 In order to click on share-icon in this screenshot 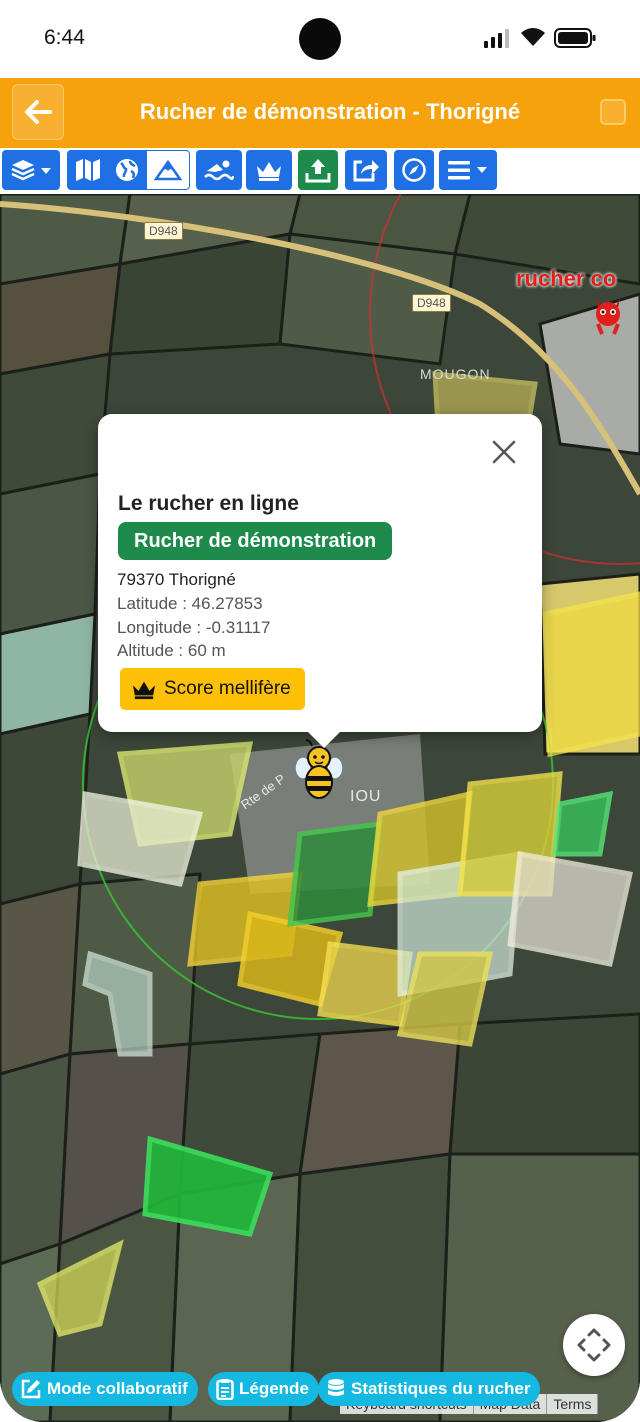, I will do `click(366, 171)`.